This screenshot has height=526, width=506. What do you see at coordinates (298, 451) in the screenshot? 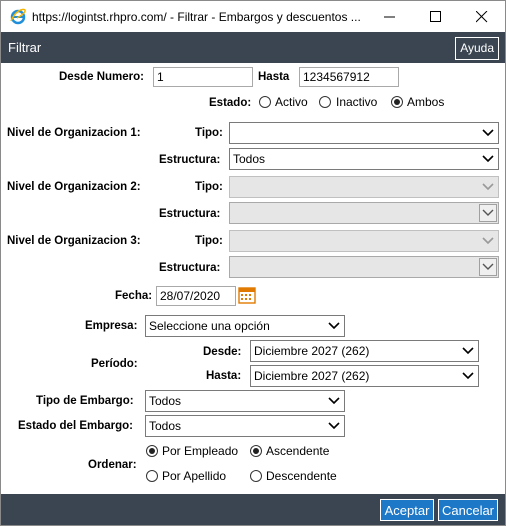
I see `orden-ascendente-label: Ascendente` at bounding box center [298, 451].